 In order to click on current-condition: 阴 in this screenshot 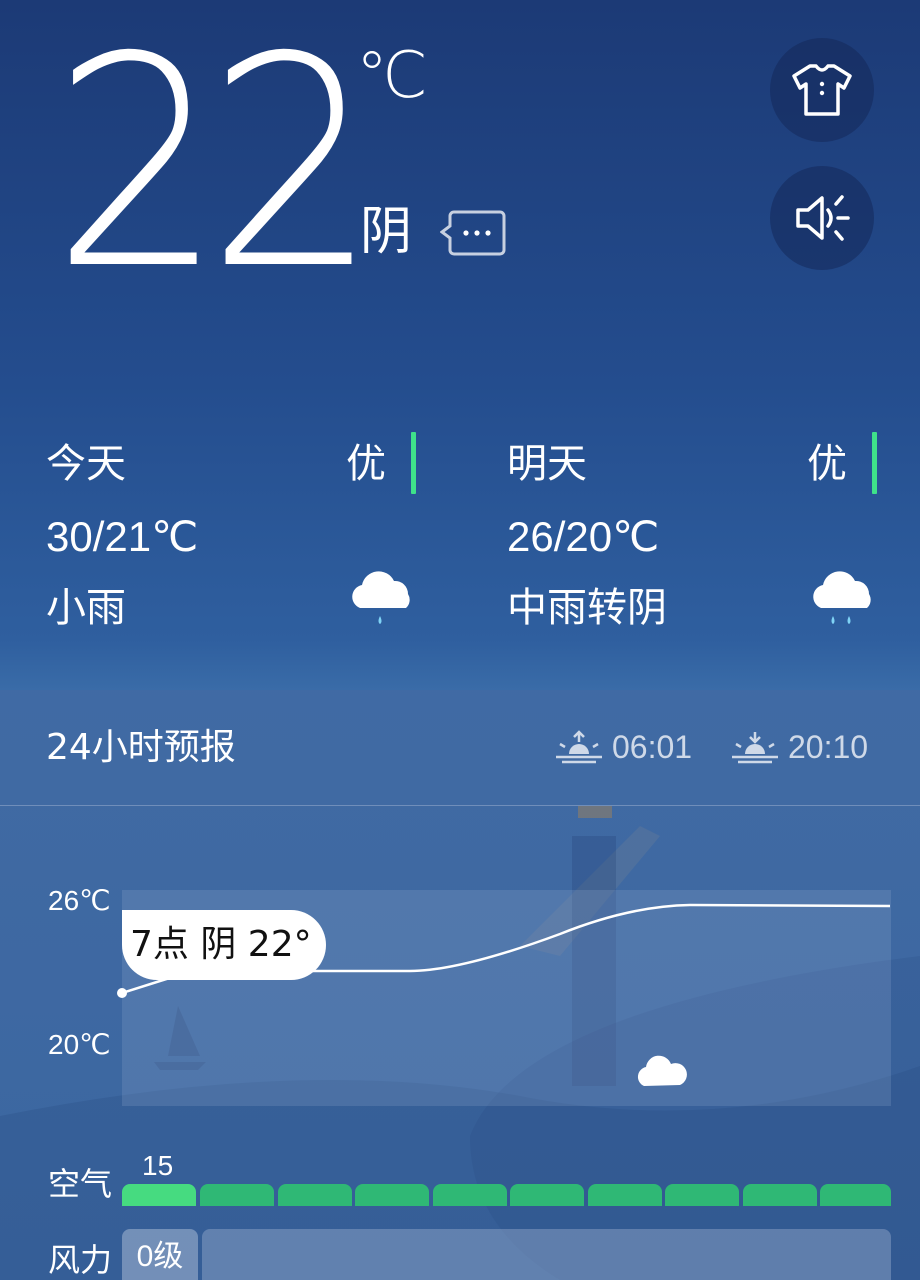, I will do `click(386, 232)`.